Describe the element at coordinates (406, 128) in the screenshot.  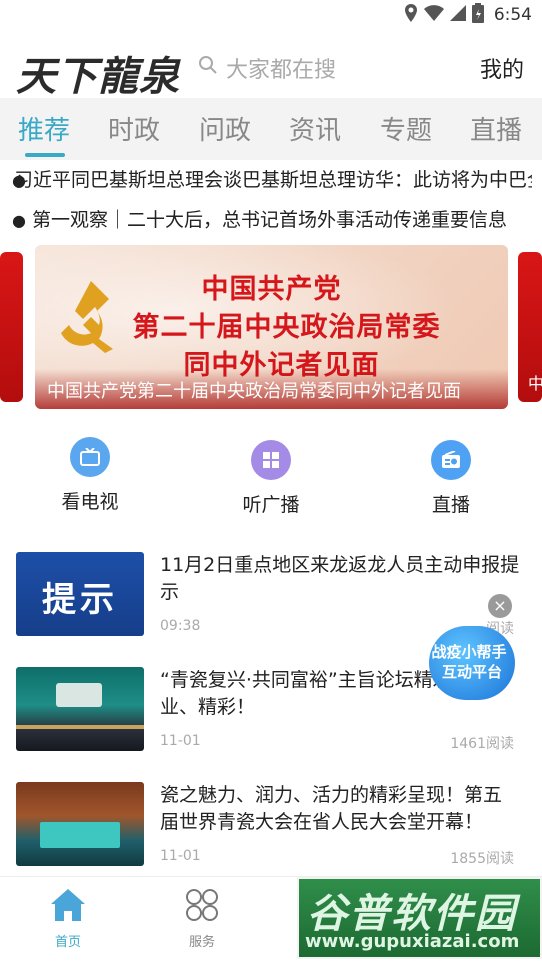
I see `tab-topics: 专题` at that location.